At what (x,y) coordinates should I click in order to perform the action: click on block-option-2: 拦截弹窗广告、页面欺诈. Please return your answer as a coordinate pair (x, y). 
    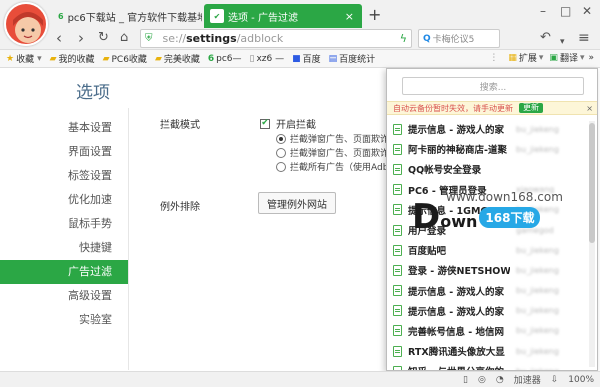
    Looking at the image, I should click on (332, 152).